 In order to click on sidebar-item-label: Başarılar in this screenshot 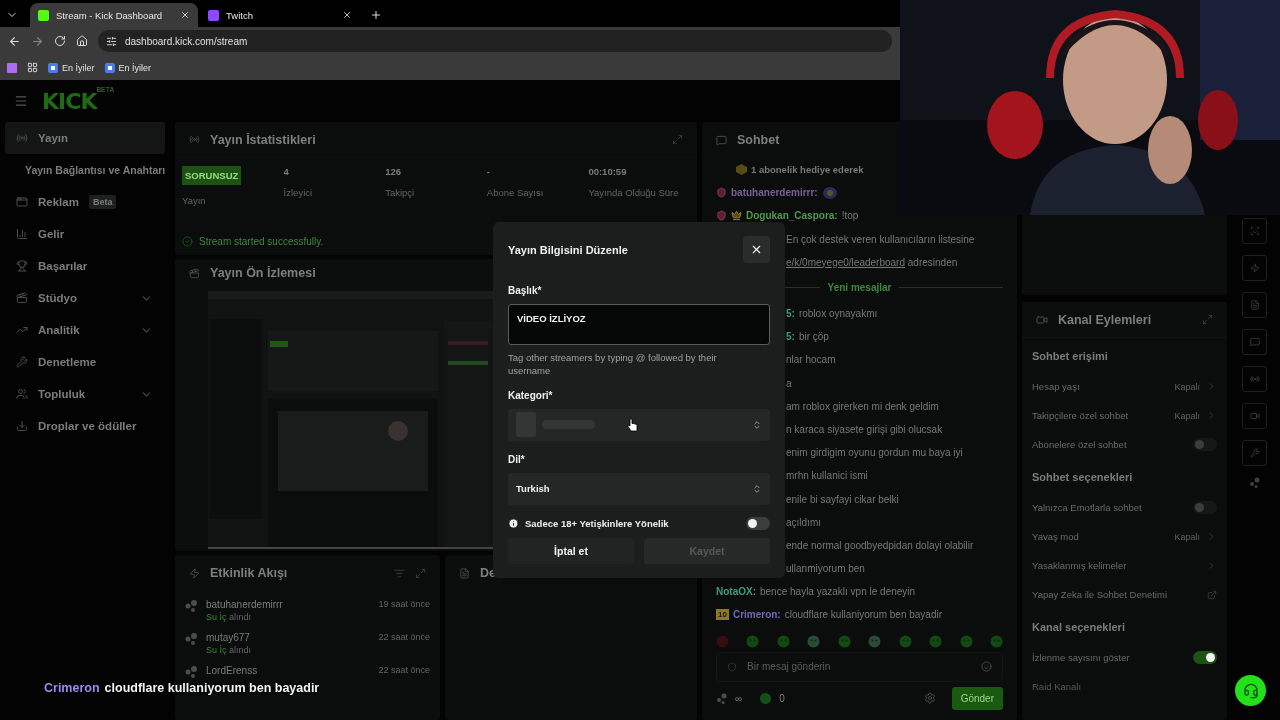, I will do `click(63, 266)`.